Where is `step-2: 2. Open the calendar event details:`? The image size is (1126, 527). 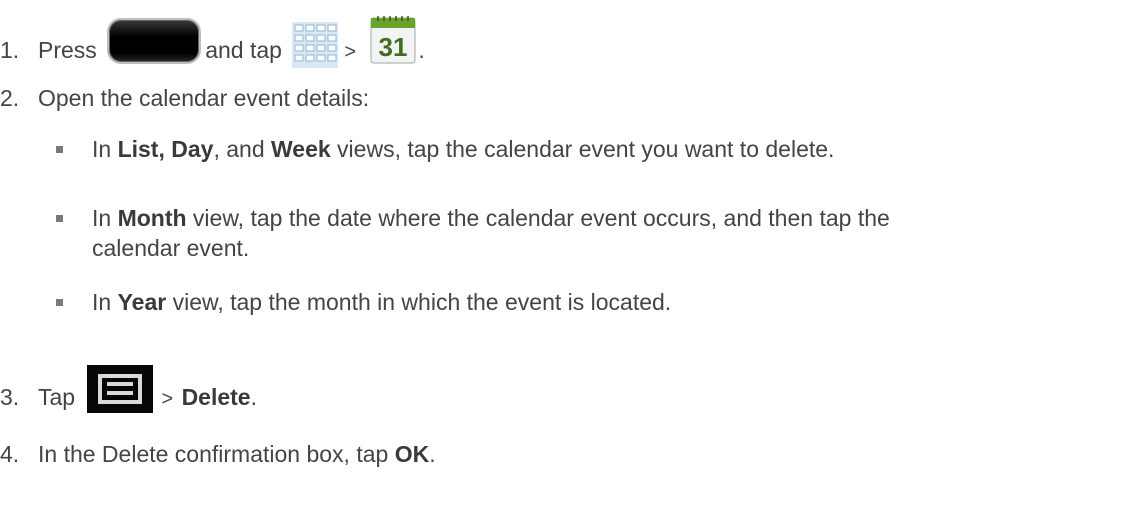 step-2: 2. Open the calendar event details: is located at coordinates (184, 98).